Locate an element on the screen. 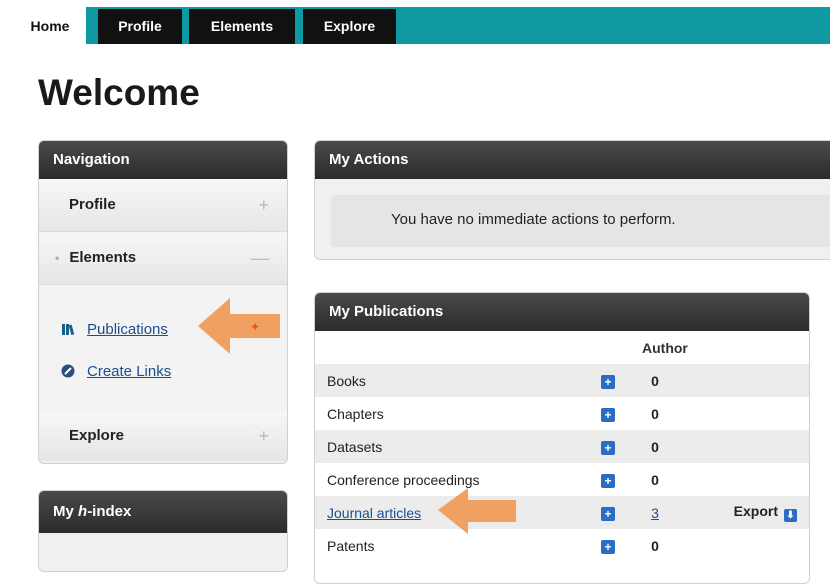  table-row: Conference proceedings + 0 is located at coordinates (562, 479).